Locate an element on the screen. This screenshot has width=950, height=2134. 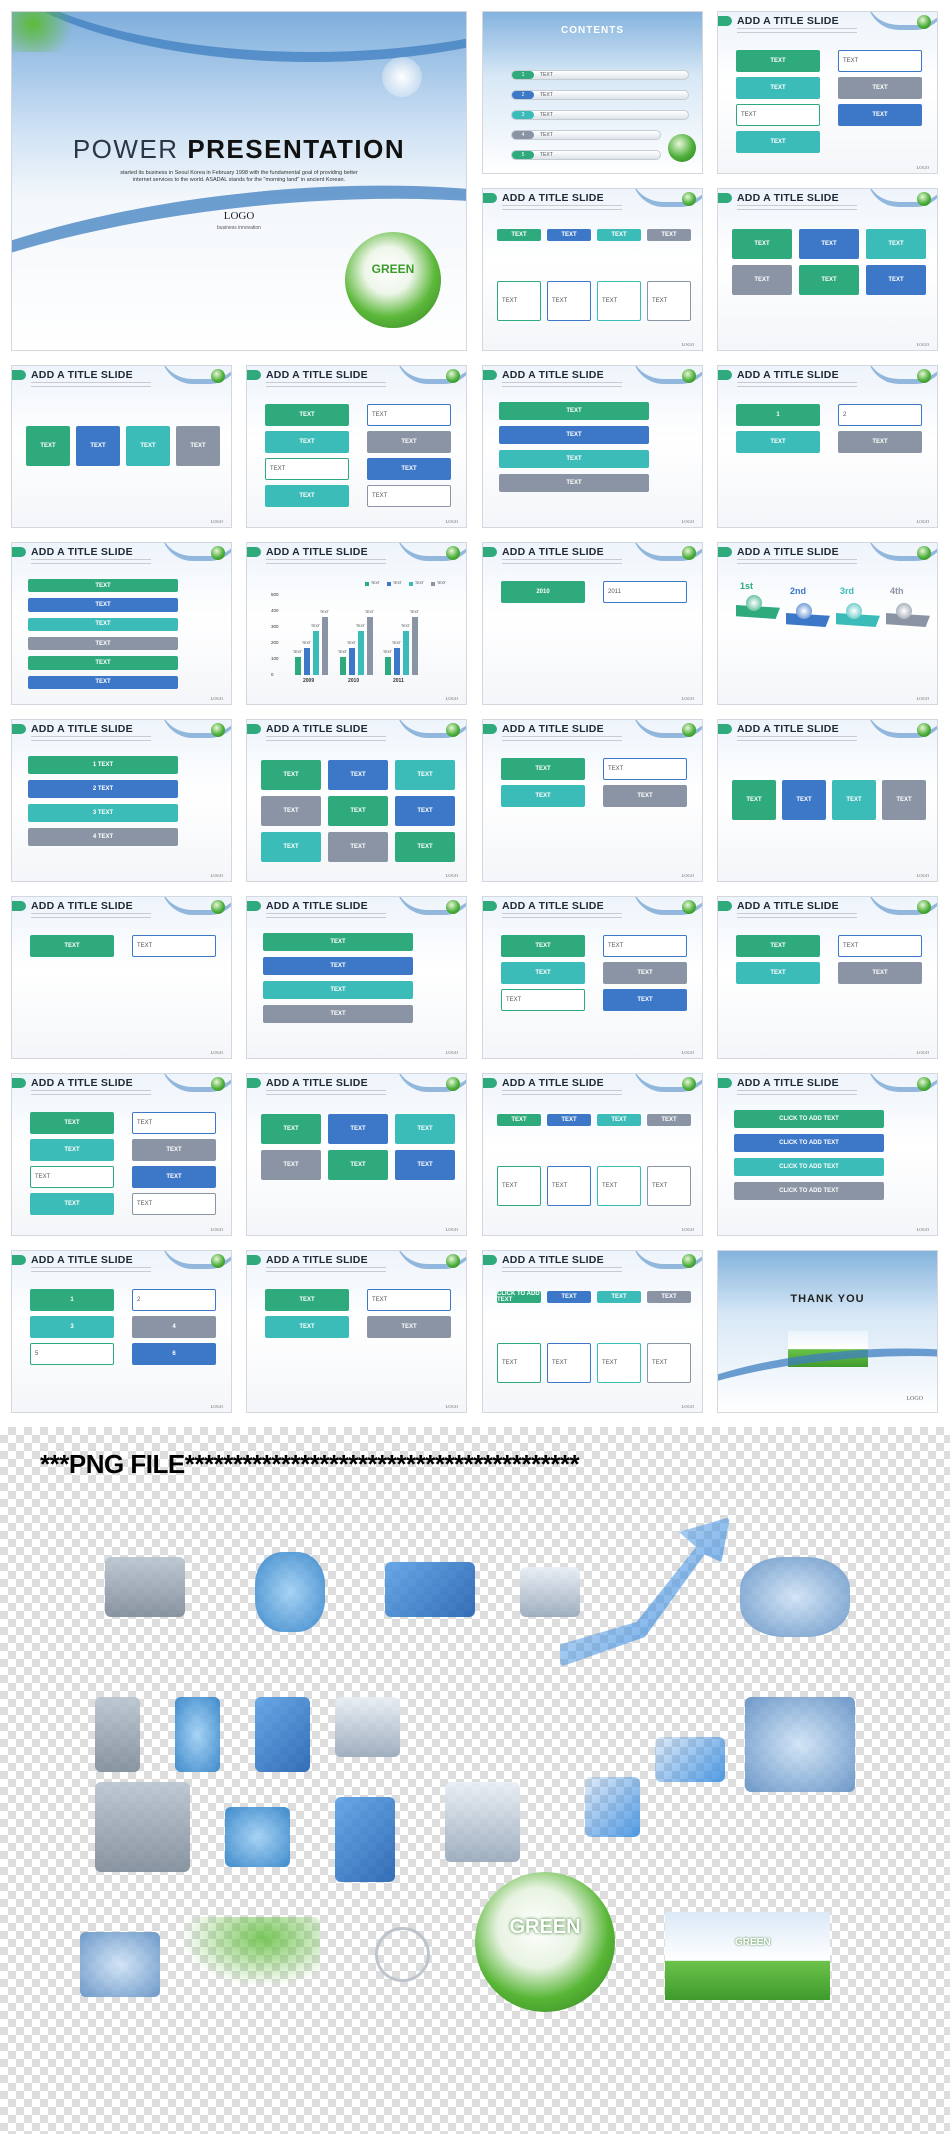
text-placeholder: 4 TEXT is located at coordinates (103, 837).